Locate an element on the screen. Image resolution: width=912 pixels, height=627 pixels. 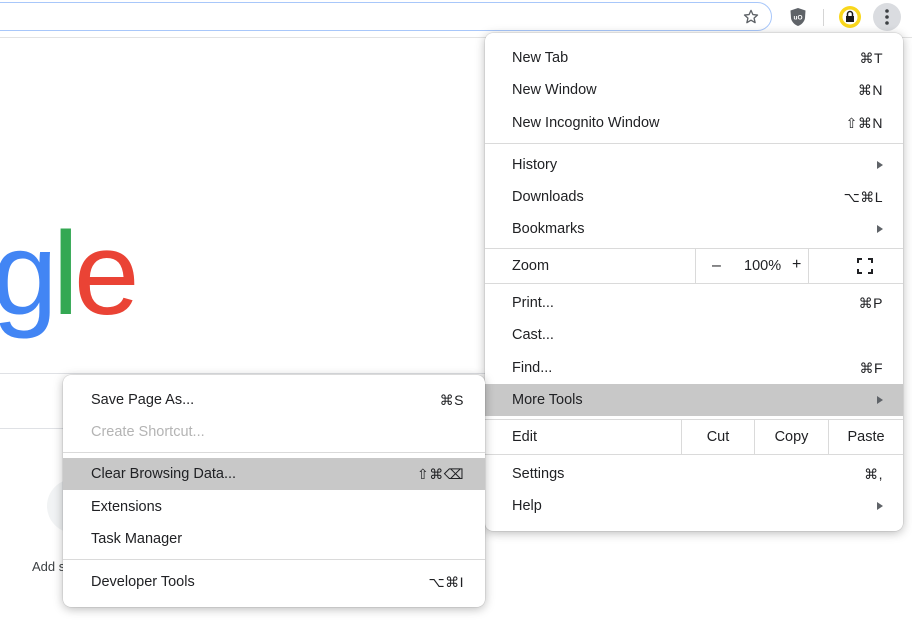
menu-item-label: Developer Tools is located at coordinates (143, 582).